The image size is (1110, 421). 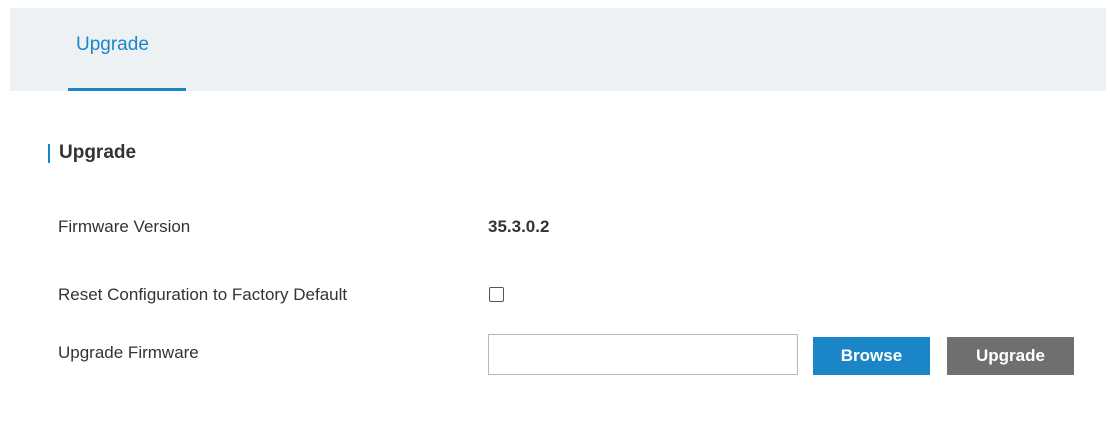 I want to click on reset-factory-default-checkbox, so click(x=496, y=294).